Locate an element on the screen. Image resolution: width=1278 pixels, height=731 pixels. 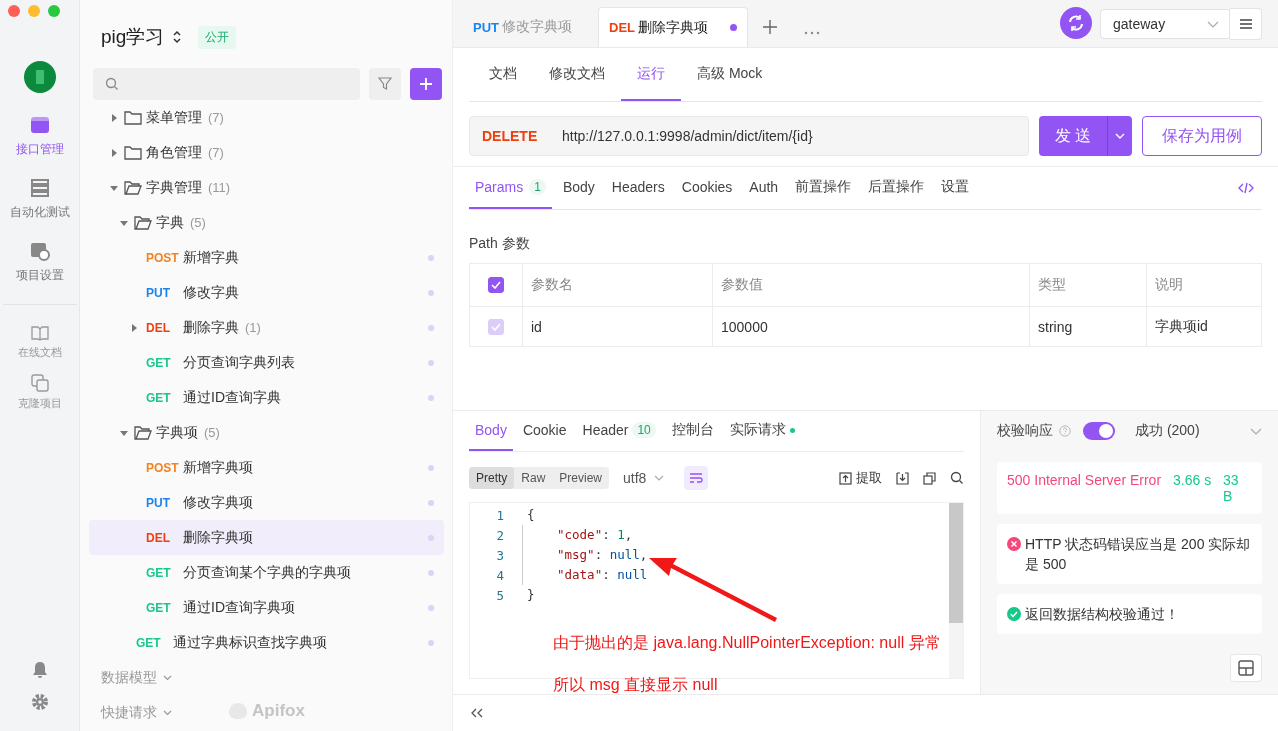
code-icon is located at coordinates (1246, 188).